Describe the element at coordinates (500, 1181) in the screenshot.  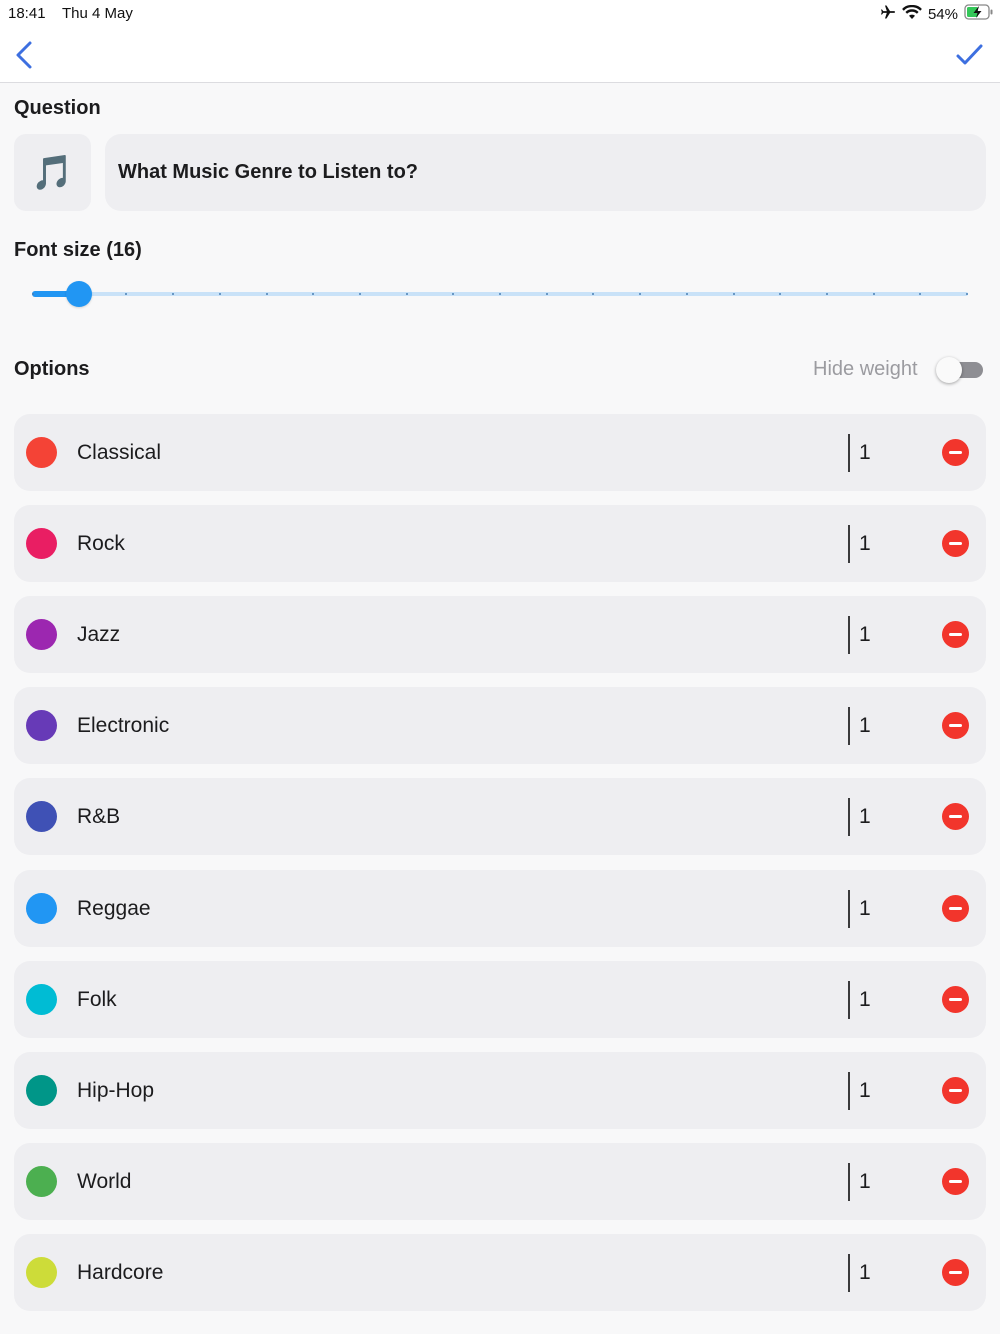
I see `option-row: World 1` at that location.